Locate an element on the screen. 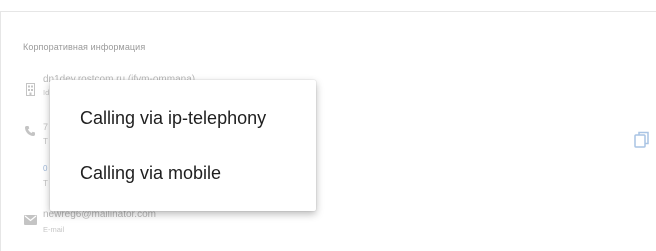  menu-item-mobile: Calling via mobile is located at coordinates (183, 173).